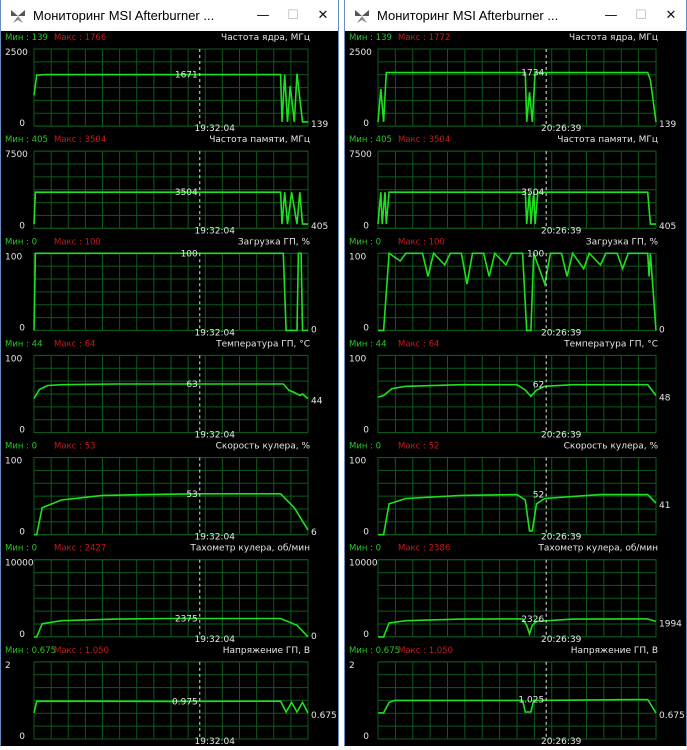 This screenshot has width=687, height=750. What do you see at coordinates (418, 447) in the screenshot?
I see `max-label: Макс : 52` at bounding box center [418, 447].